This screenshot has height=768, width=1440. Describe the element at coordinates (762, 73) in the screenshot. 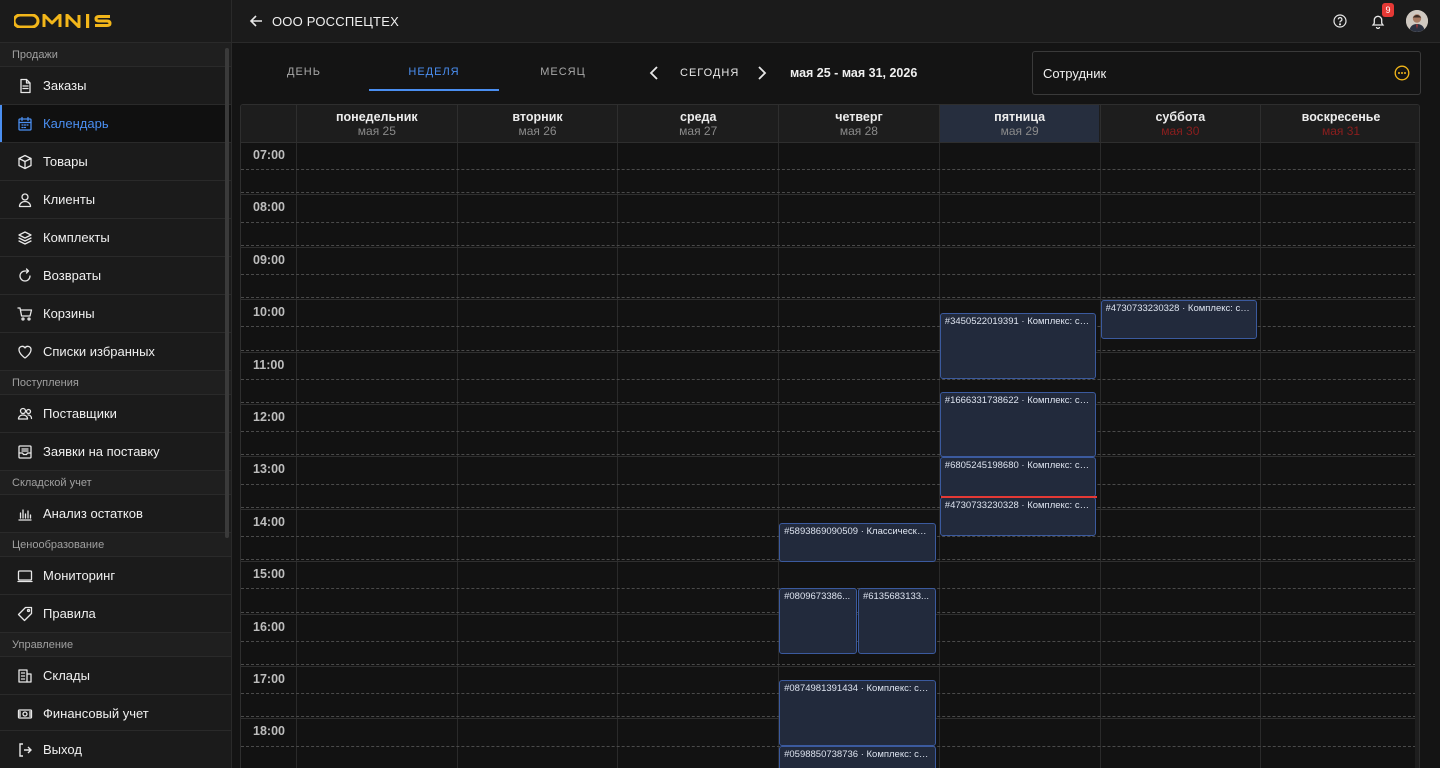

I see `next-week-button` at that location.